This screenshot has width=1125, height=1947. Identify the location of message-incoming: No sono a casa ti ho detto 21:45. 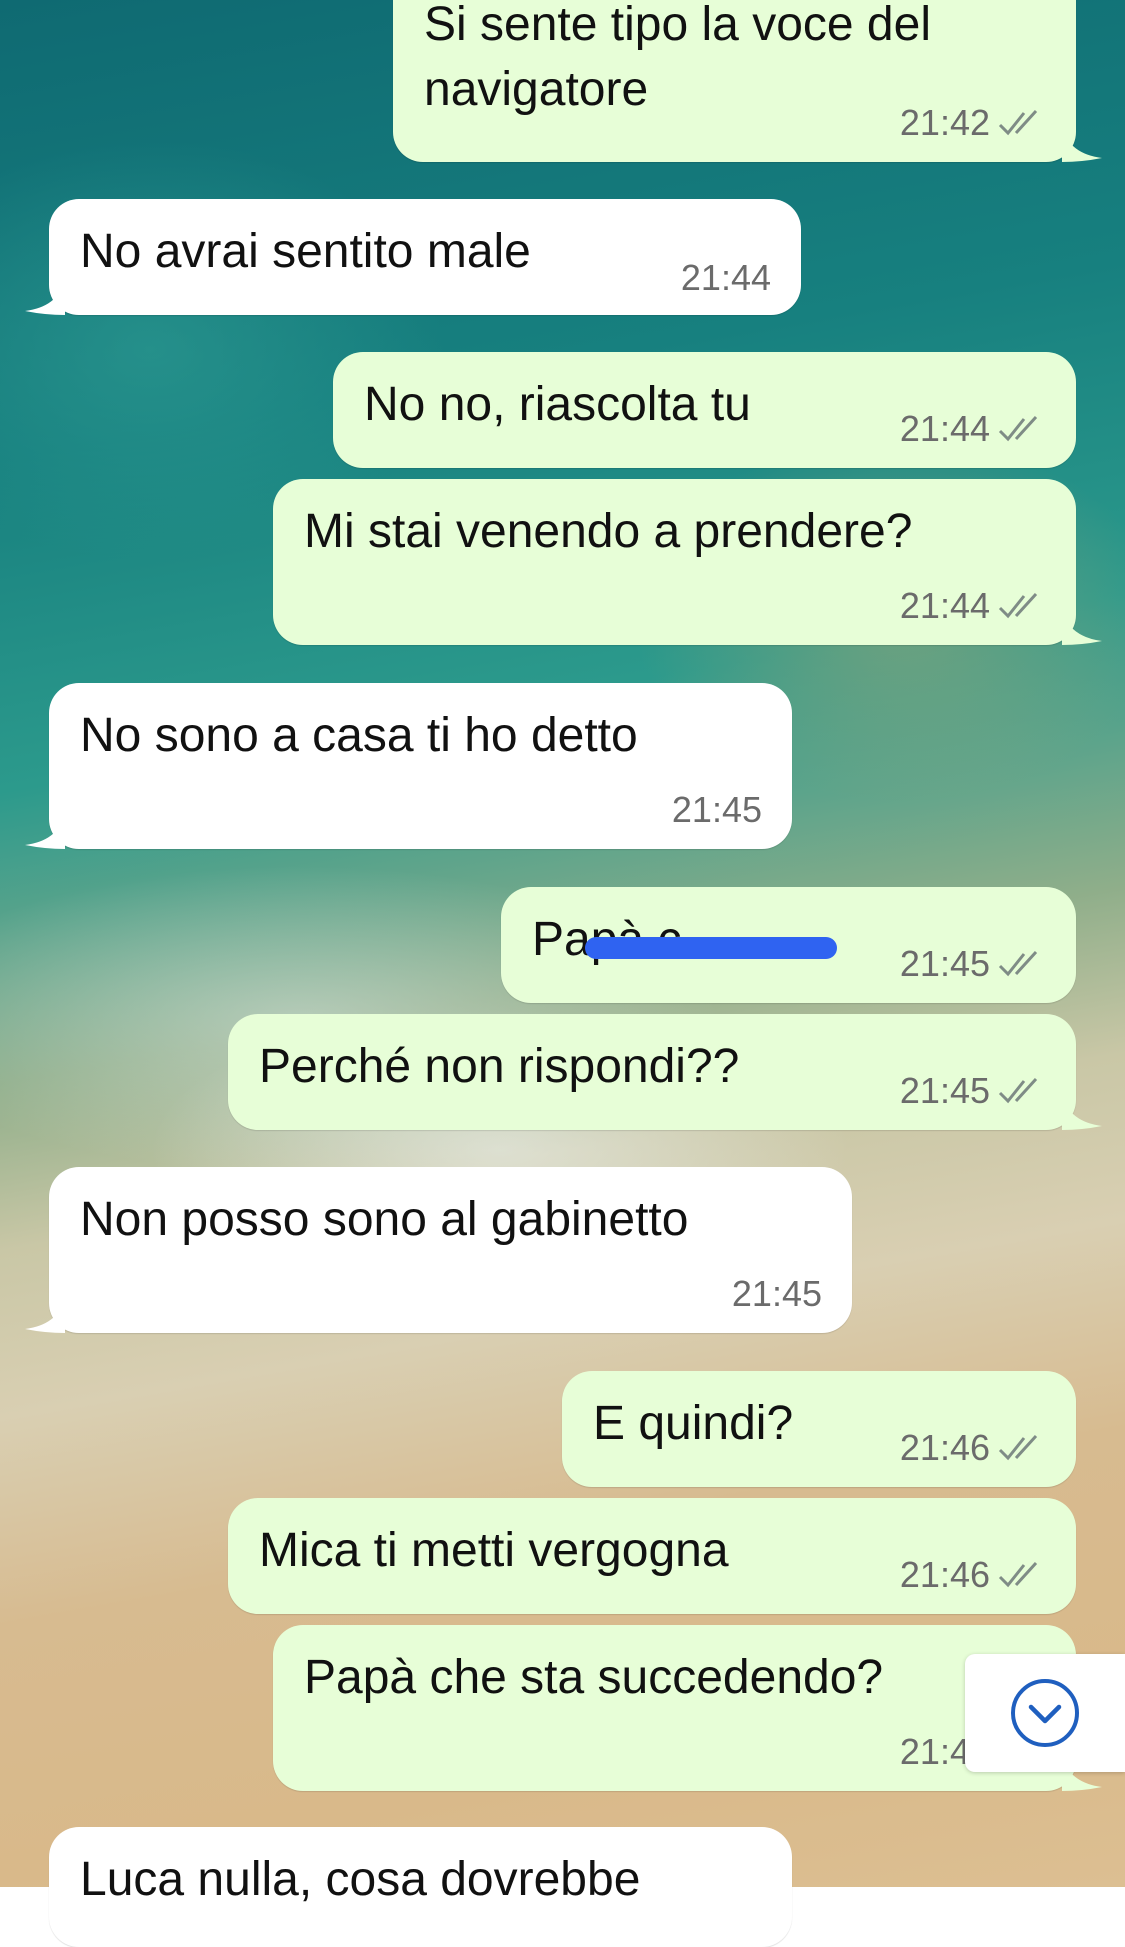
(408, 766).